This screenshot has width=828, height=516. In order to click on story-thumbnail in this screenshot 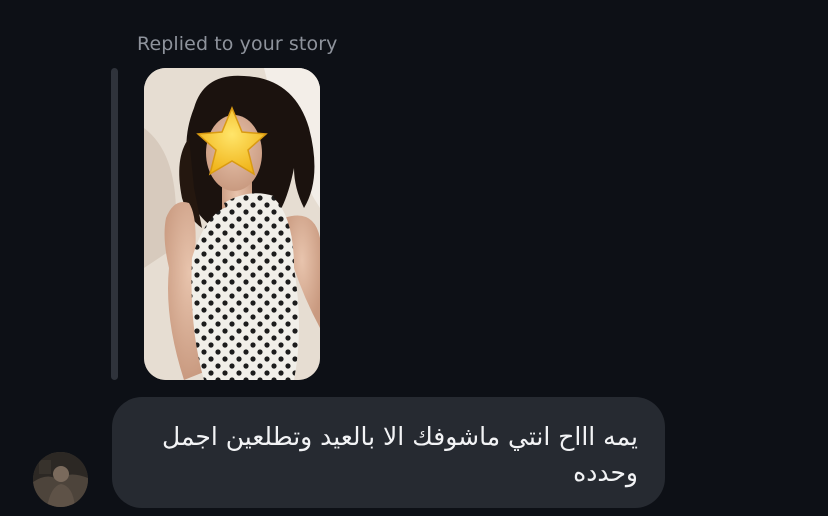, I will do `click(232, 224)`.